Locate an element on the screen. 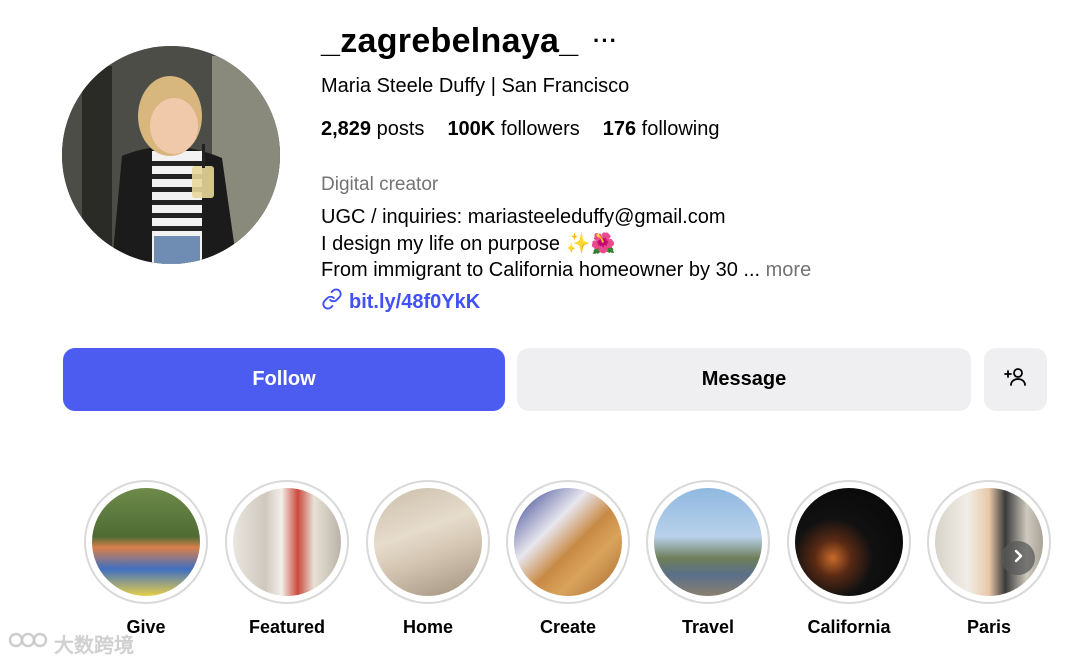 The height and width of the screenshot is (664, 1080). highlight-travel: Travel is located at coordinates (708, 559).